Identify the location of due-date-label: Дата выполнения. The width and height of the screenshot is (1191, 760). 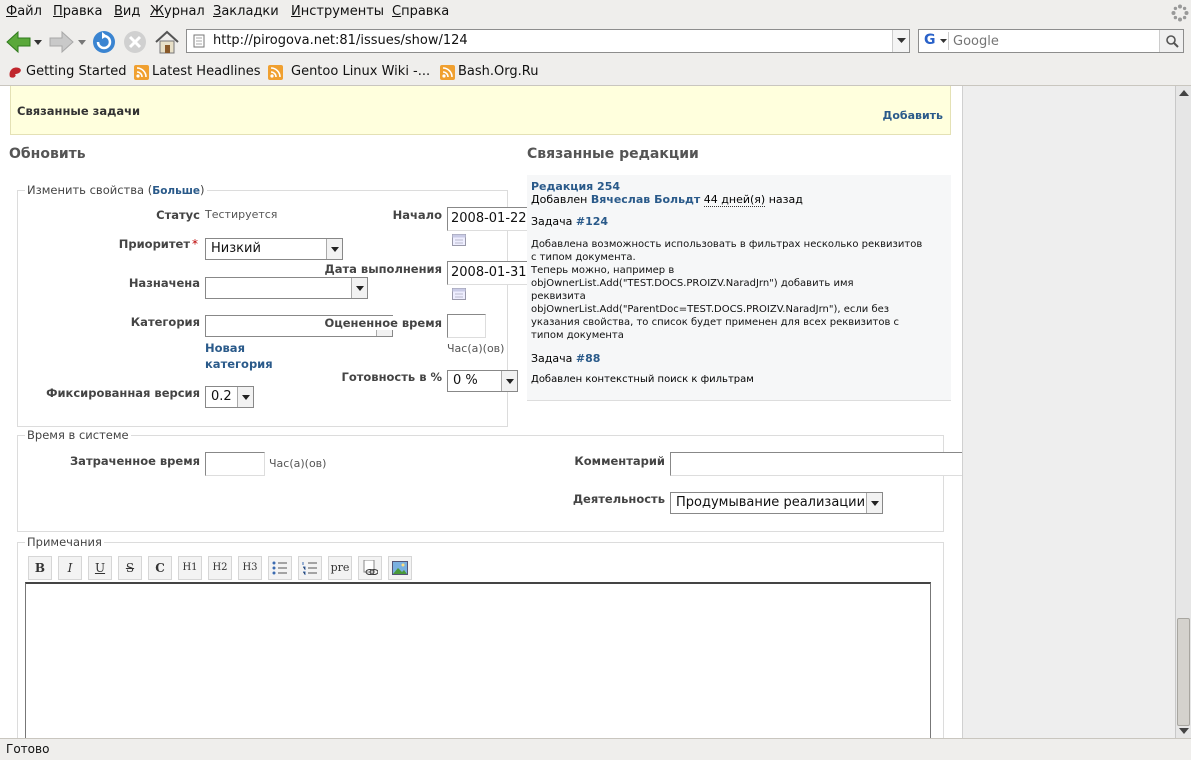
(383, 269).